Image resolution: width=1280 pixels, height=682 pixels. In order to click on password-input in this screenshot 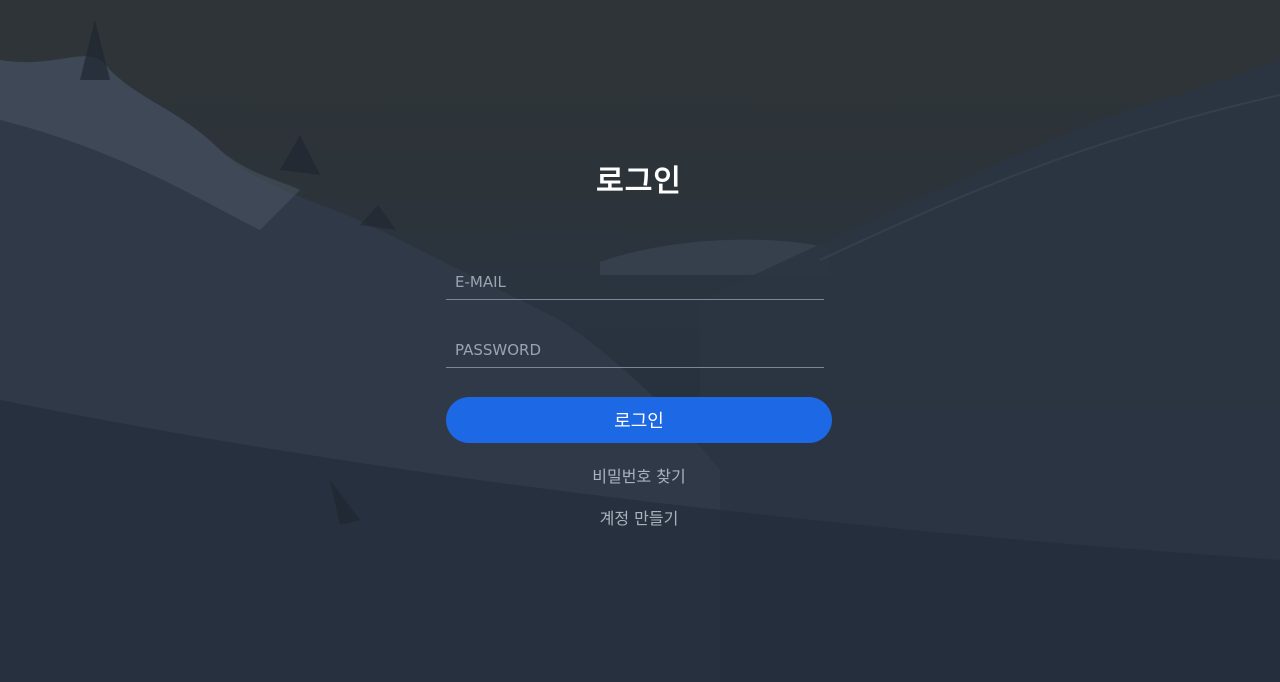, I will do `click(635, 350)`.